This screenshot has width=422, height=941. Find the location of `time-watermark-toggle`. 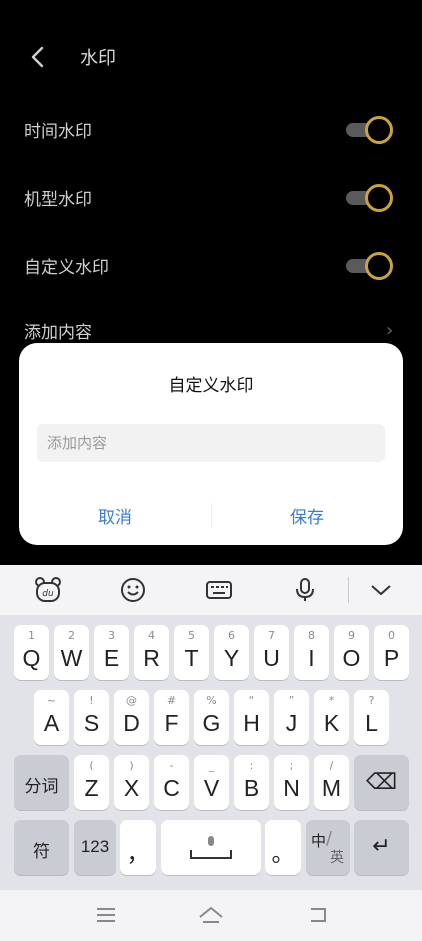

time-watermark-toggle is located at coordinates (370, 130).